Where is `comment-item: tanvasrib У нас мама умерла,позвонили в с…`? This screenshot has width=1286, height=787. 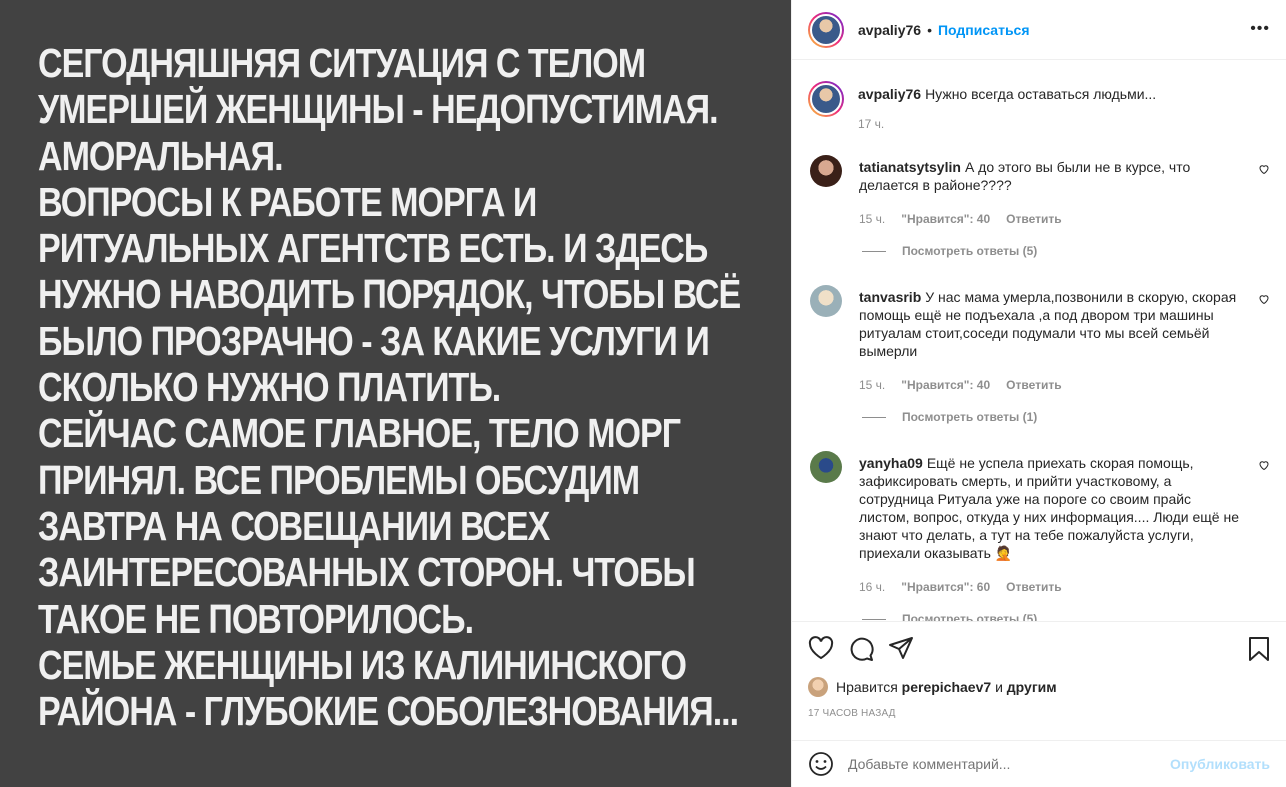
comment-item: tanvasrib У нас мама умерла,позвонили в с… is located at coordinates (1039, 339).